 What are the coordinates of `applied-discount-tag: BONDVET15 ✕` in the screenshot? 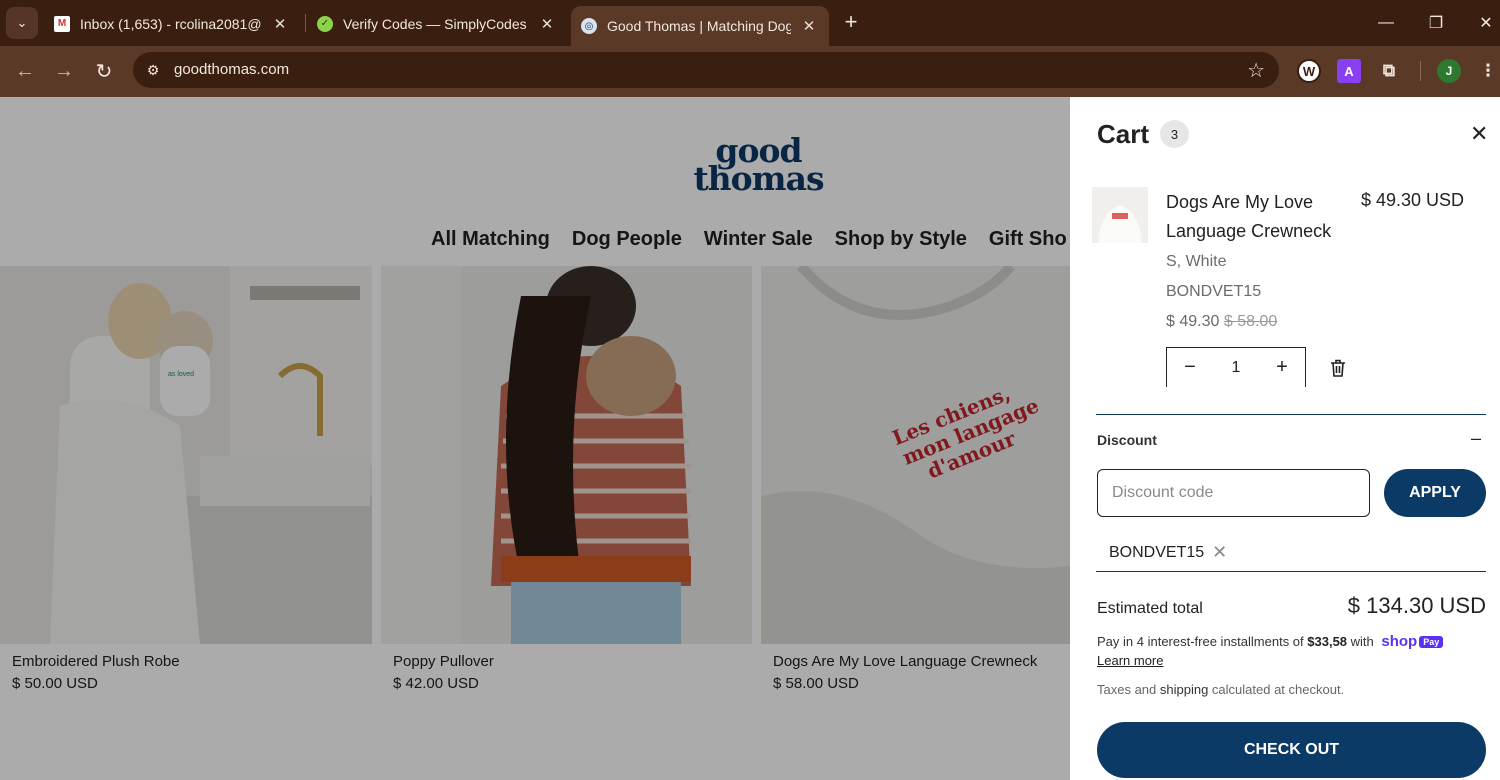 It's located at (1168, 552).